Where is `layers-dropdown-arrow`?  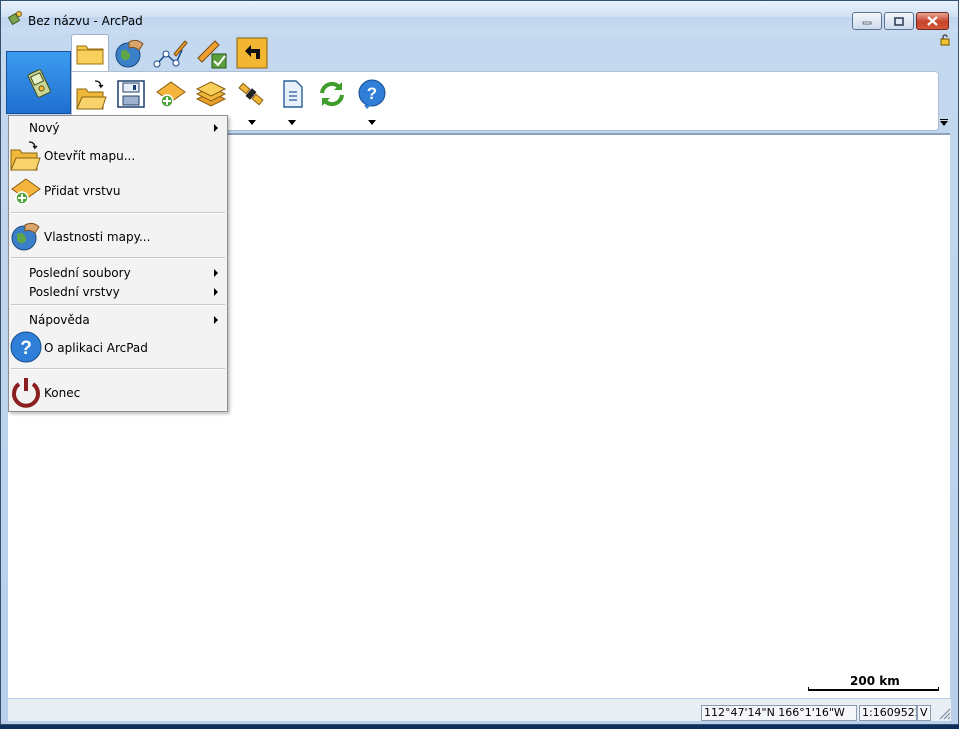
layers-dropdown-arrow is located at coordinates (252, 122).